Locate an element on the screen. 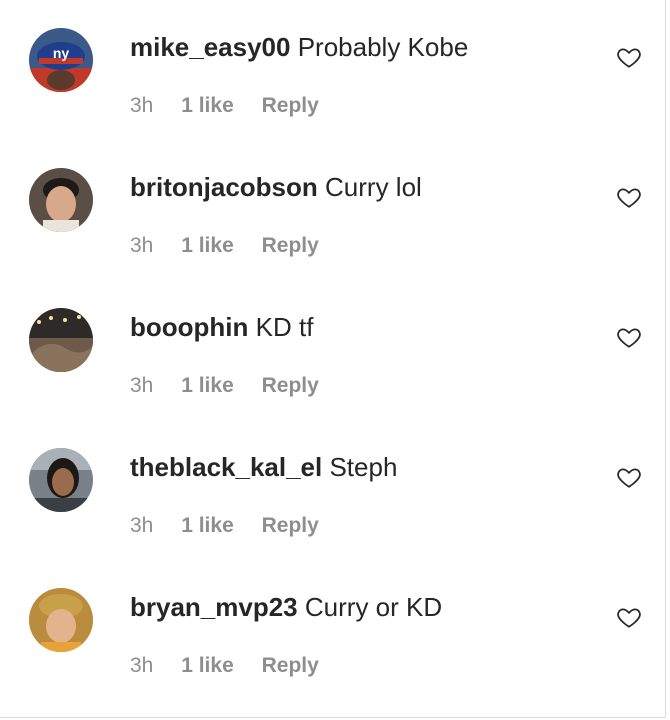 The width and height of the screenshot is (670, 720). avatar: ny is located at coordinates (61, 60).